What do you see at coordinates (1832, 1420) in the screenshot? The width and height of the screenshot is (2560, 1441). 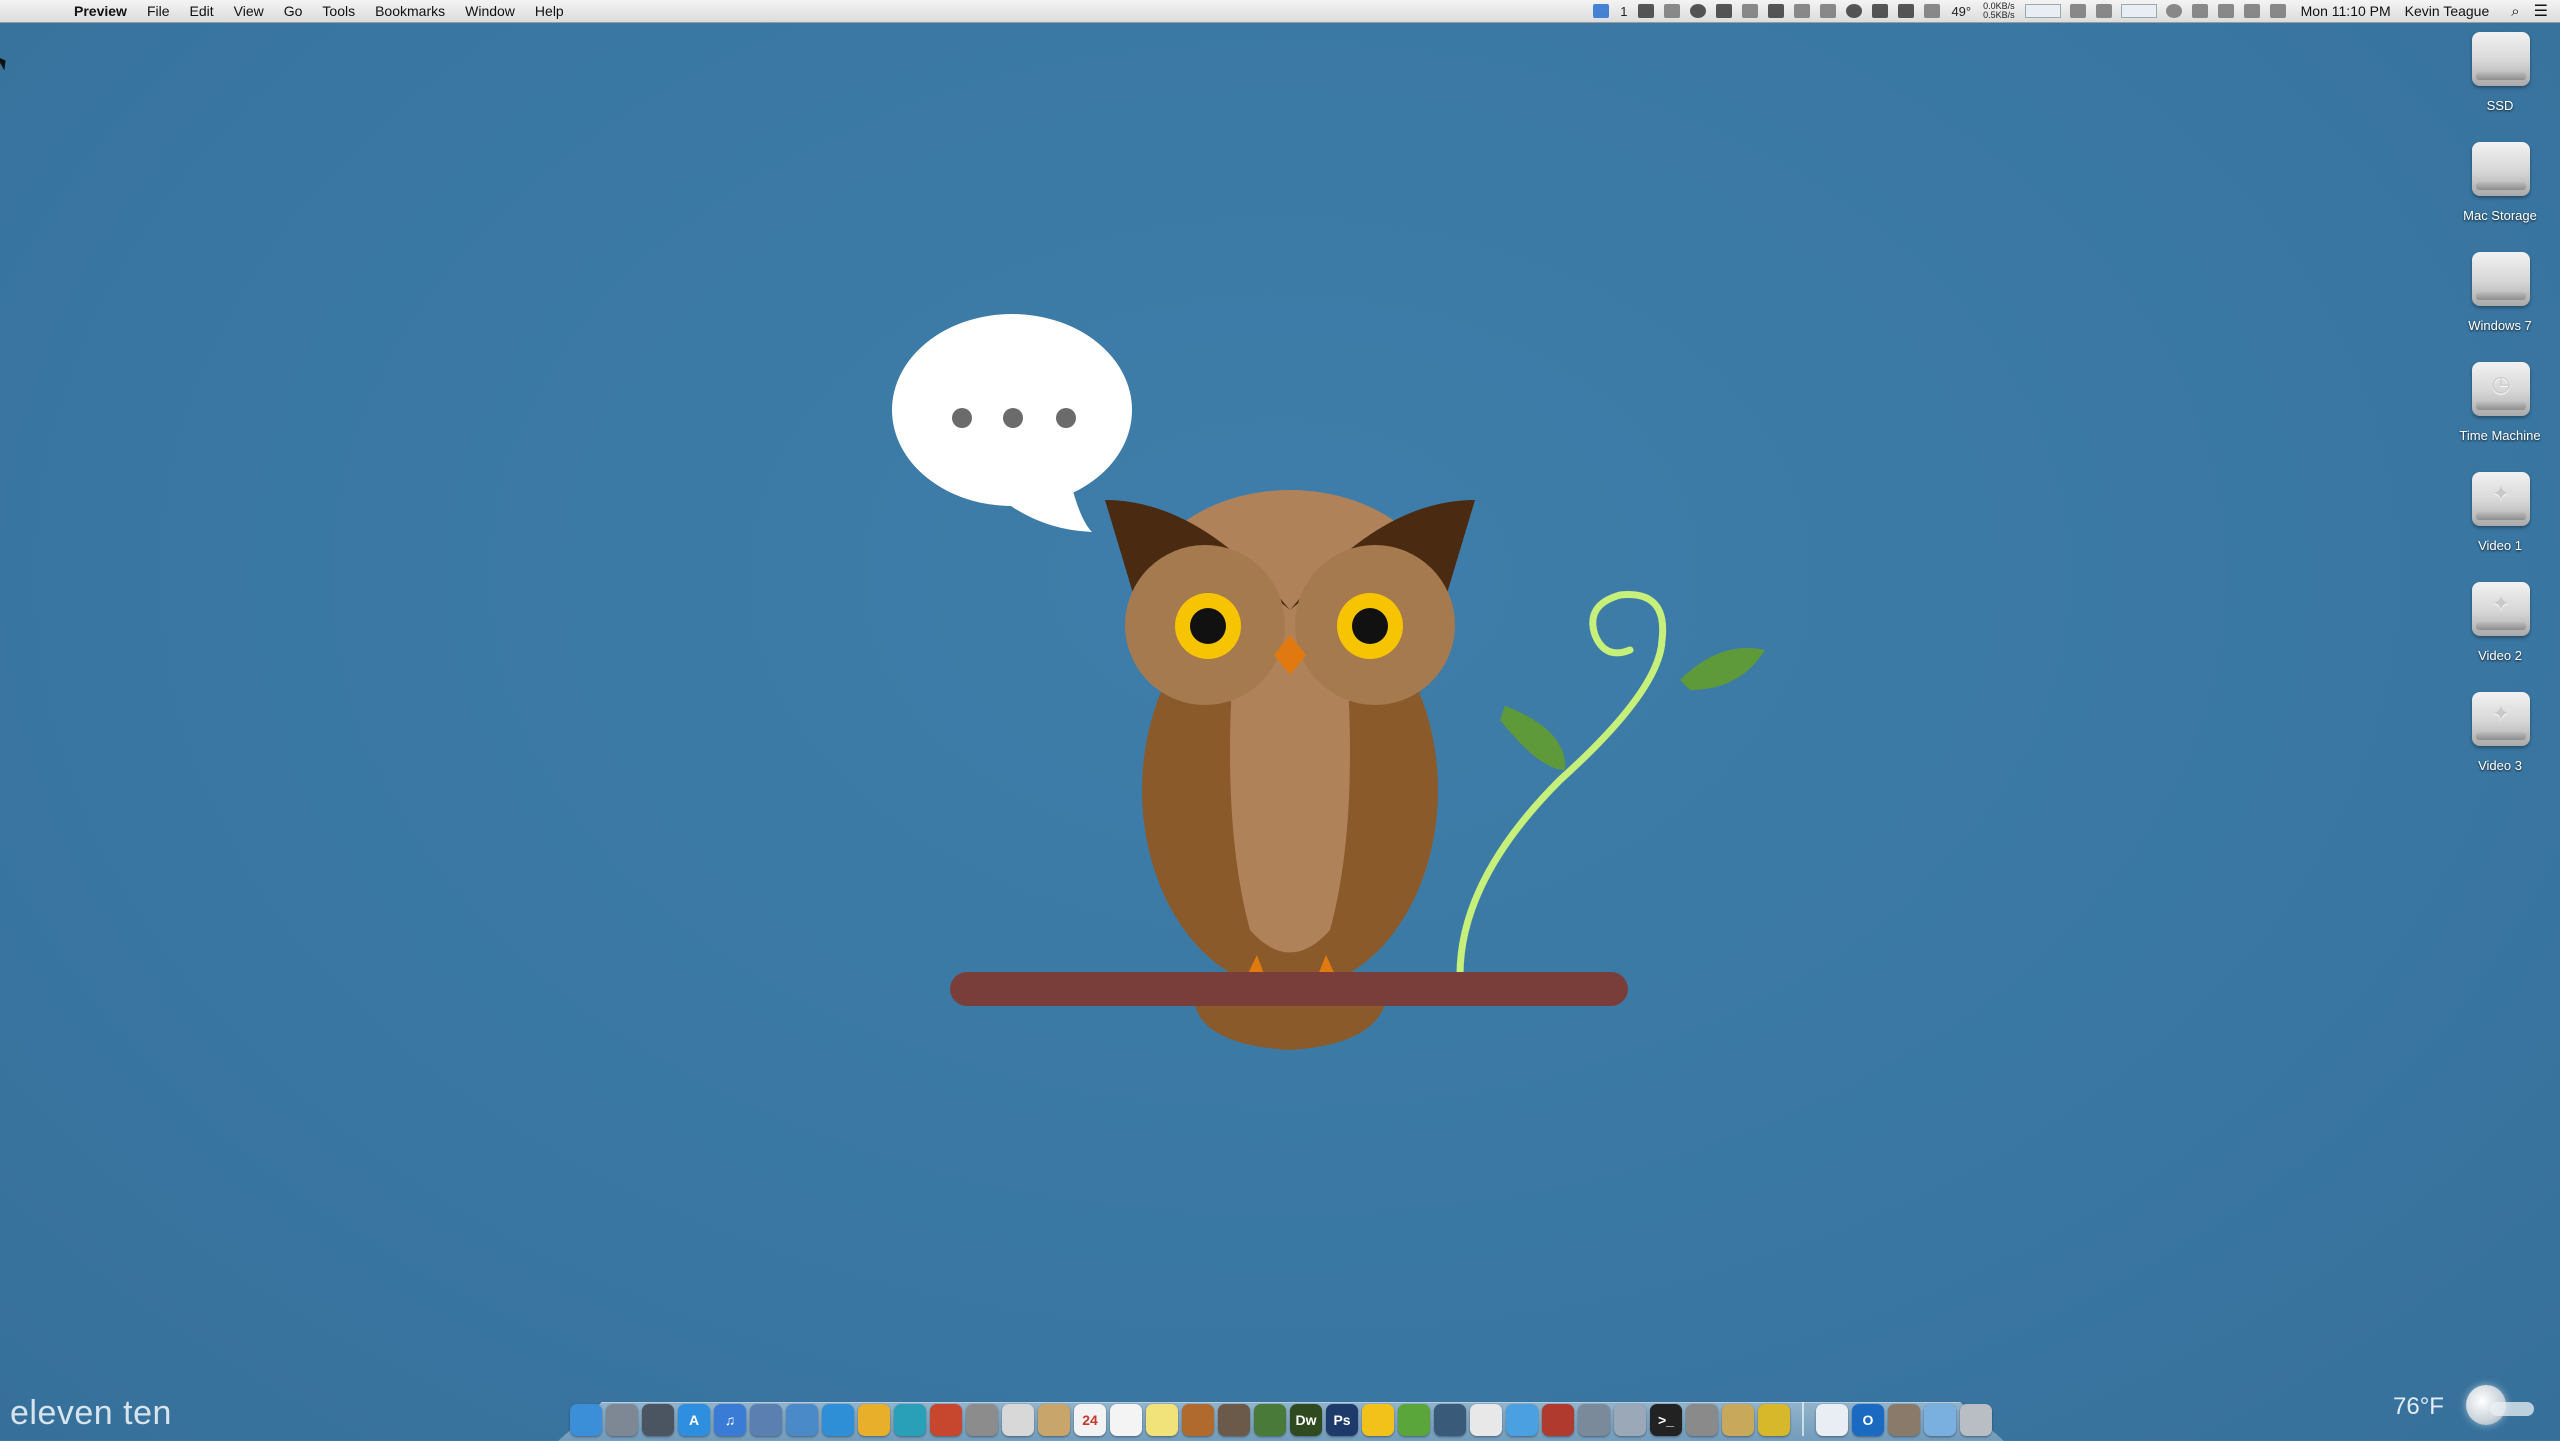 I see `dock-documents-stack-icon` at bounding box center [1832, 1420].